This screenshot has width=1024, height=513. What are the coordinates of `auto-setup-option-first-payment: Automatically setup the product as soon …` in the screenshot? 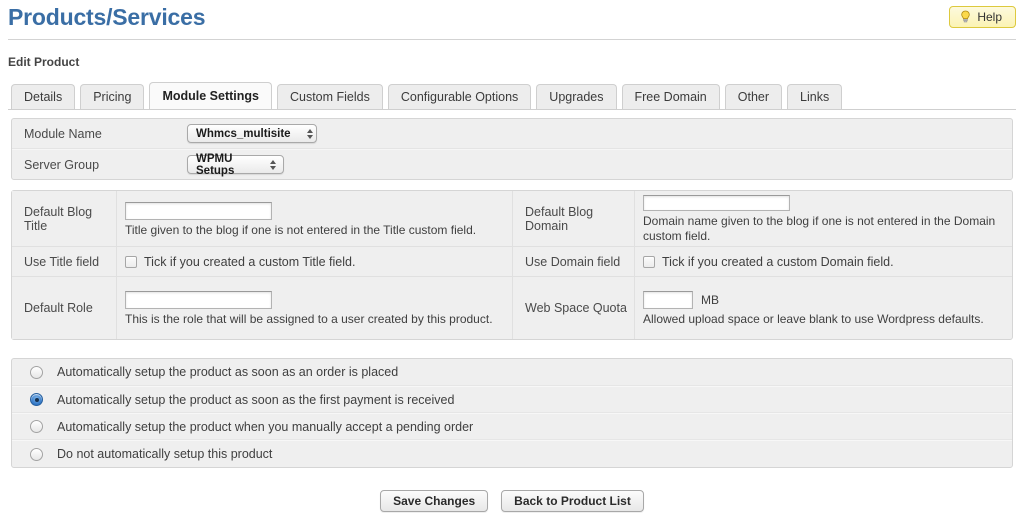 It's located at (512, 399).